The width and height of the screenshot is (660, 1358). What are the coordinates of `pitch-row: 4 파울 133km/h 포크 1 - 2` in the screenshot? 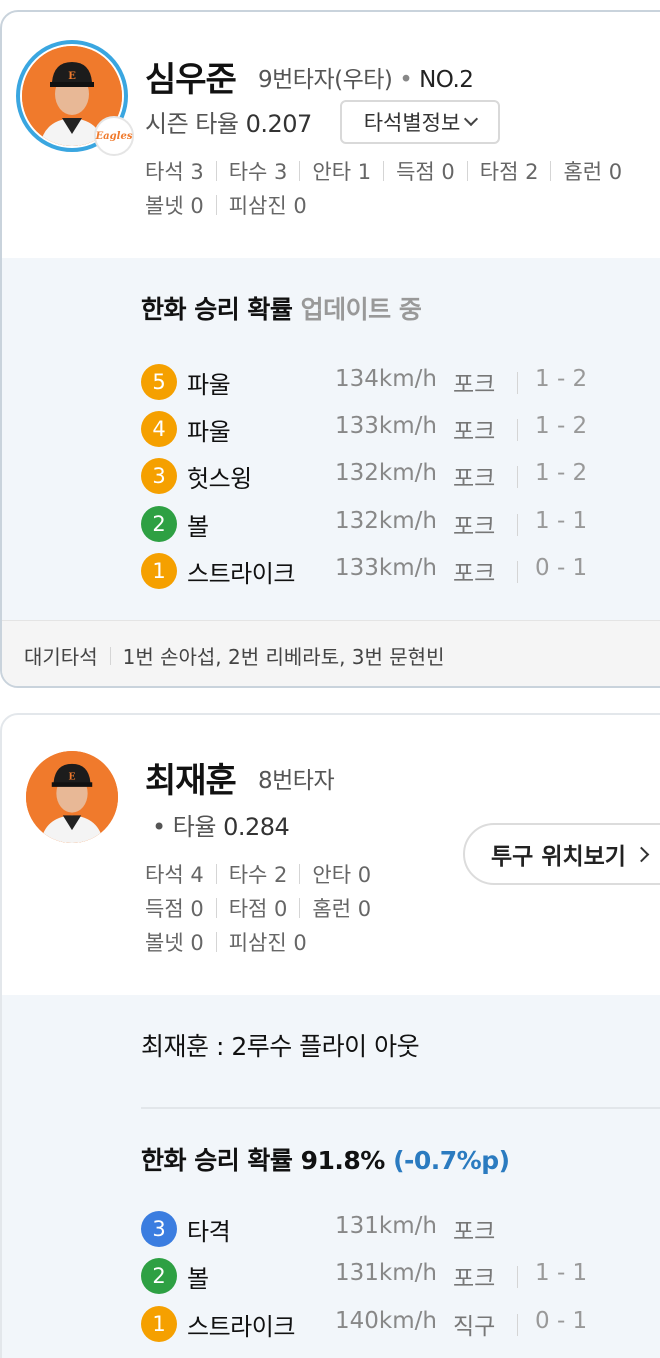 It's located at (400, 428).